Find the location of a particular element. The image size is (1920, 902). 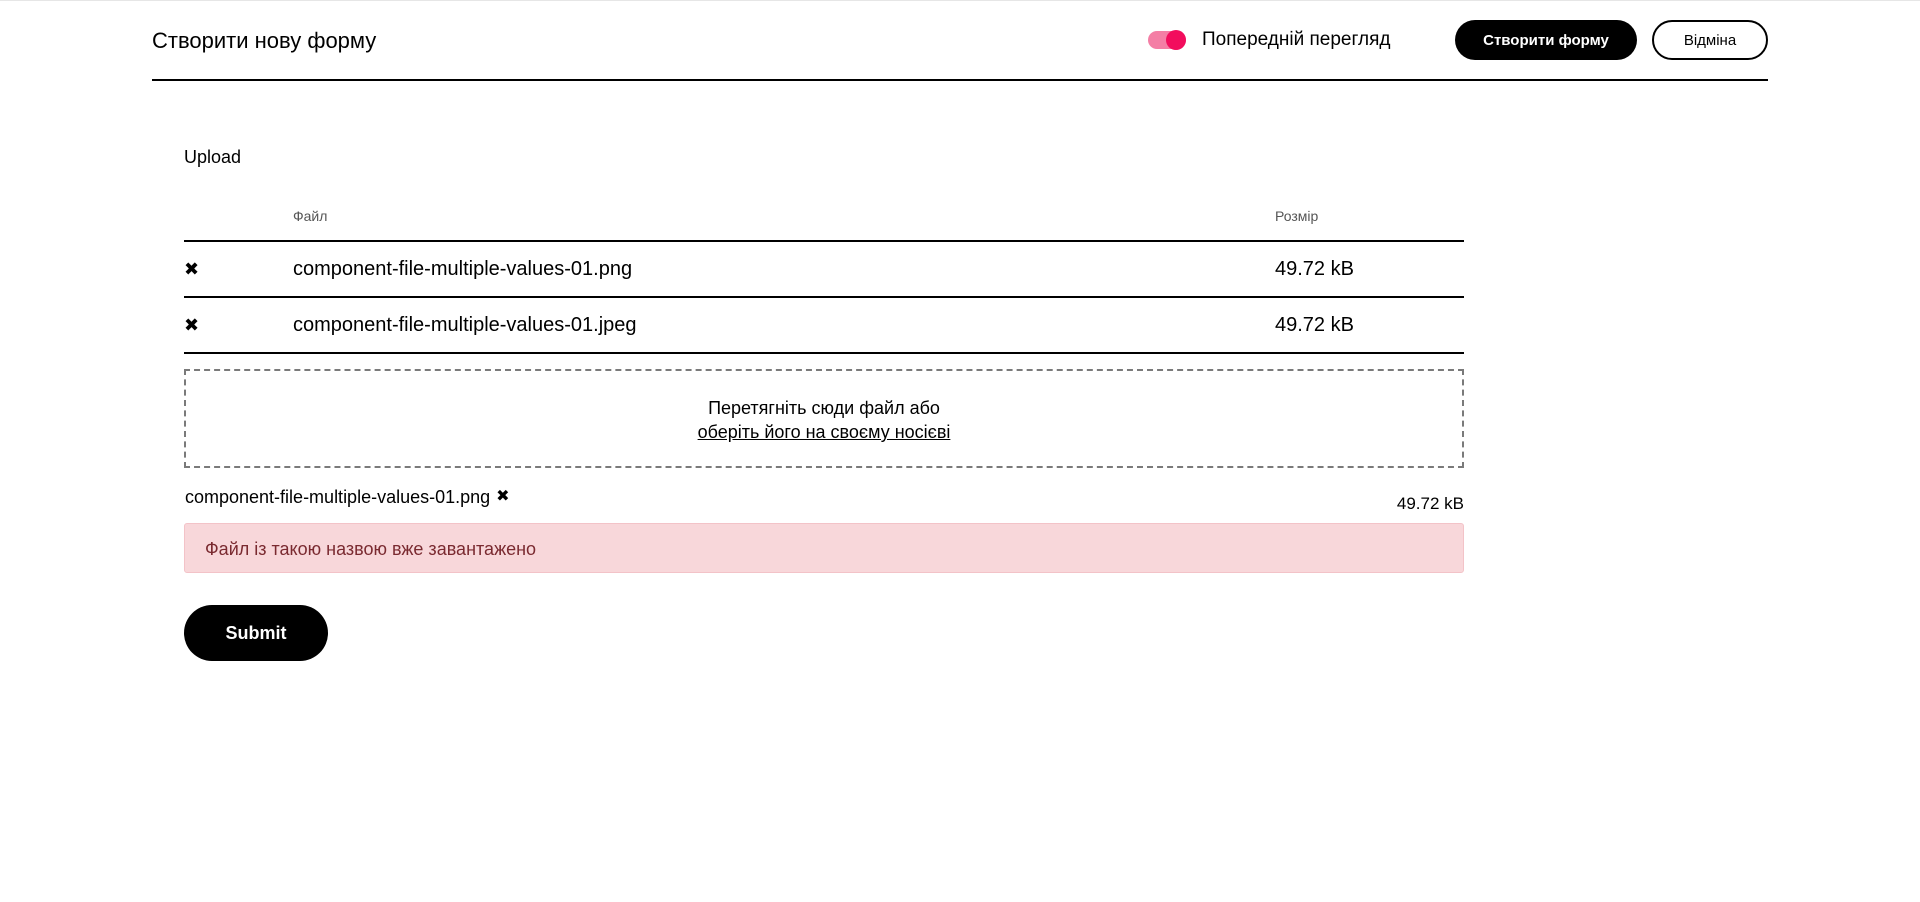

pending-file: component-file-multiple-values-01.png ✖ is located at coordinates (347, 497).